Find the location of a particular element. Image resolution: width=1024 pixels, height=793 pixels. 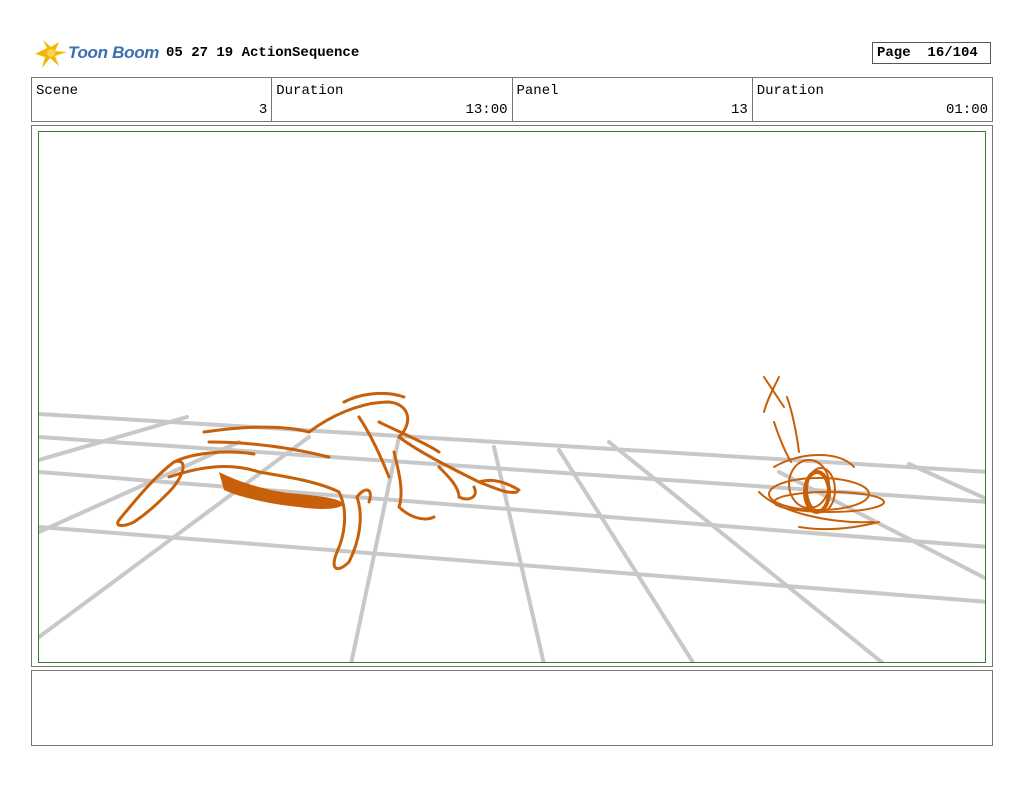

scene-cell: Scene 3 is located at coordinates (152, 99).